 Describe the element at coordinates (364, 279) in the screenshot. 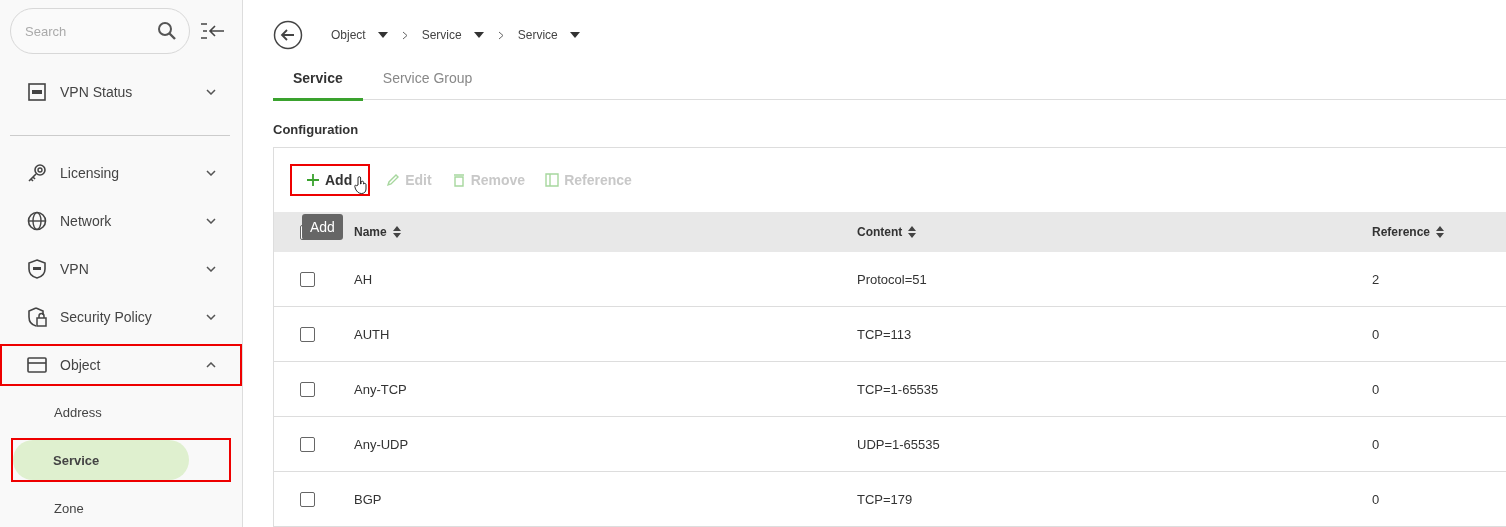

I see `table-cell-text: AH` at that location.